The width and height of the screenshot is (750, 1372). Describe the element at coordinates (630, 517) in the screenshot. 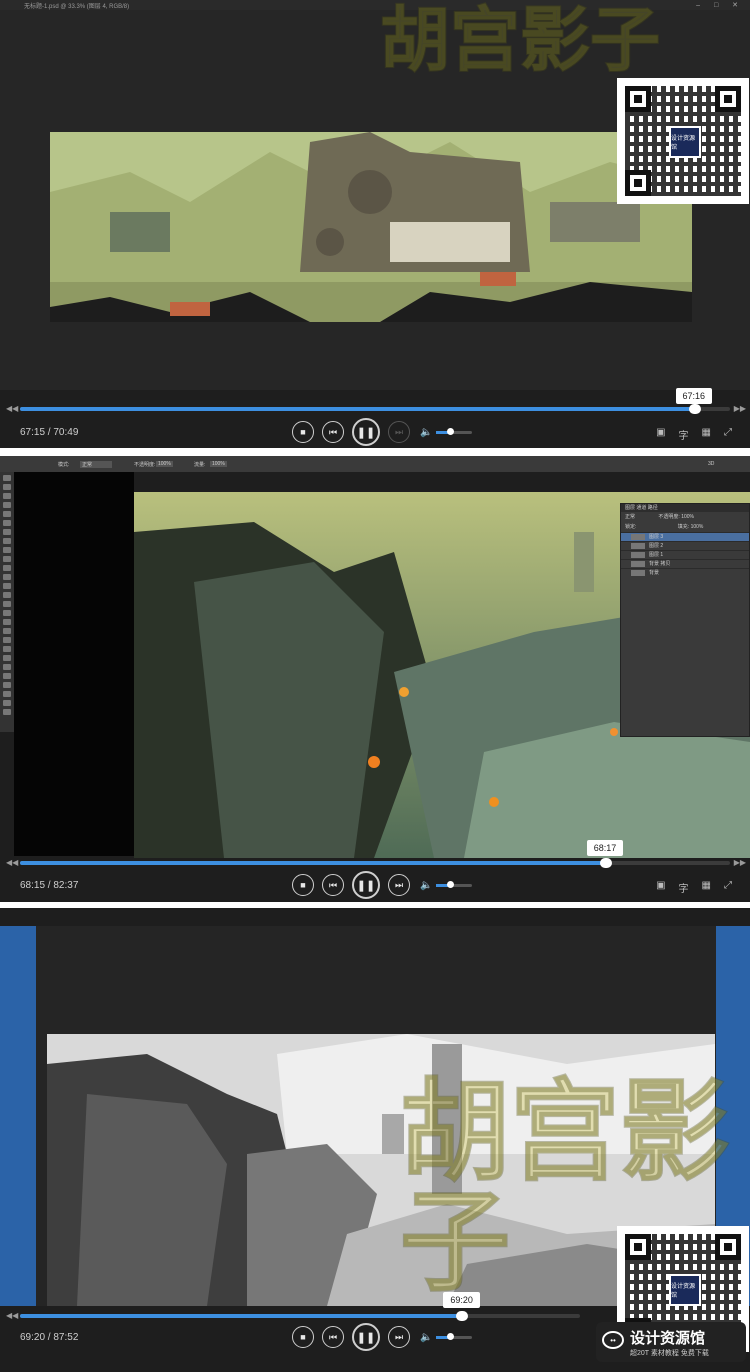

I see `layer-blend-mode: 正常` at that location.